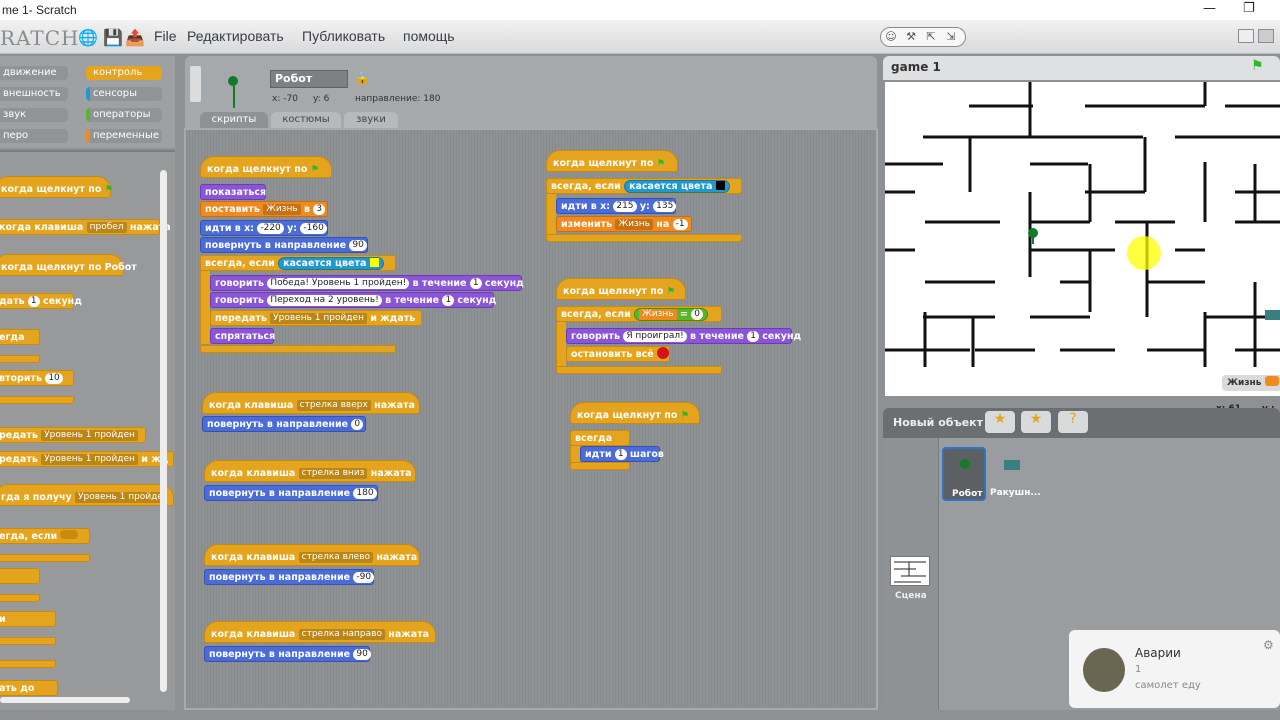  I want to click on category-looks: внешность, so click(34, 94).